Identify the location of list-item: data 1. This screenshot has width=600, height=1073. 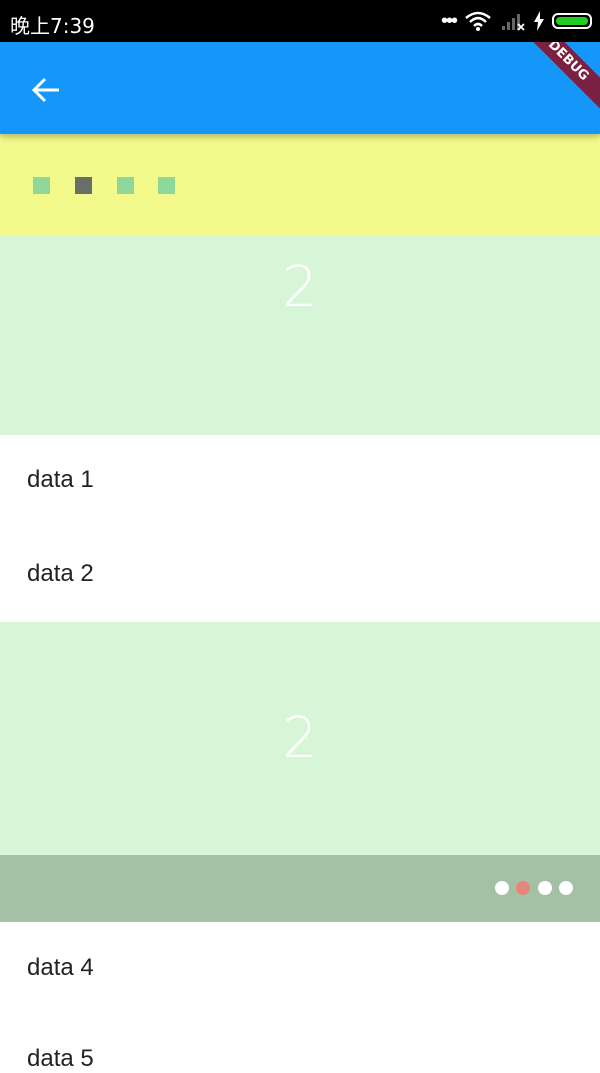
(60, 480).